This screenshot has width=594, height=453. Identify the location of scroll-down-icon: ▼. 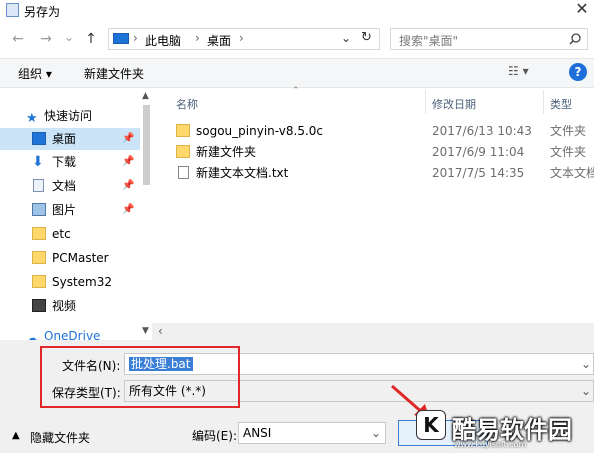
(145, 331).